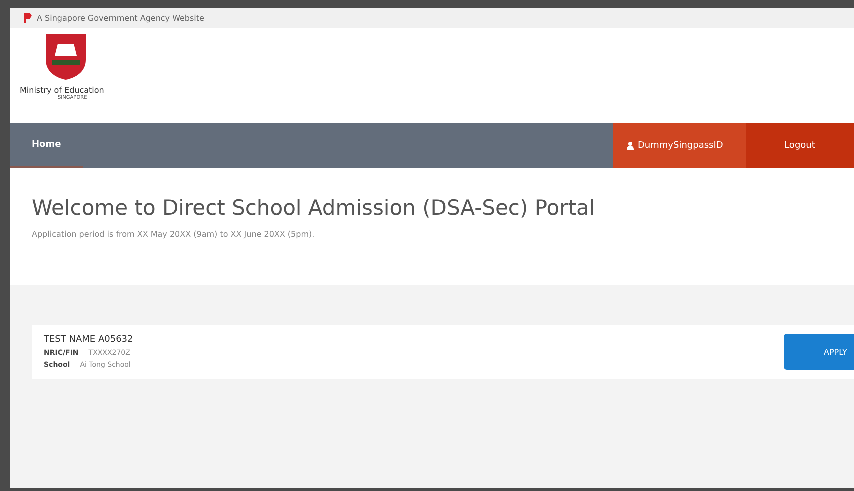 The image size is (854, 491). I want to click on nav-tab: Home, so click(47, 145).